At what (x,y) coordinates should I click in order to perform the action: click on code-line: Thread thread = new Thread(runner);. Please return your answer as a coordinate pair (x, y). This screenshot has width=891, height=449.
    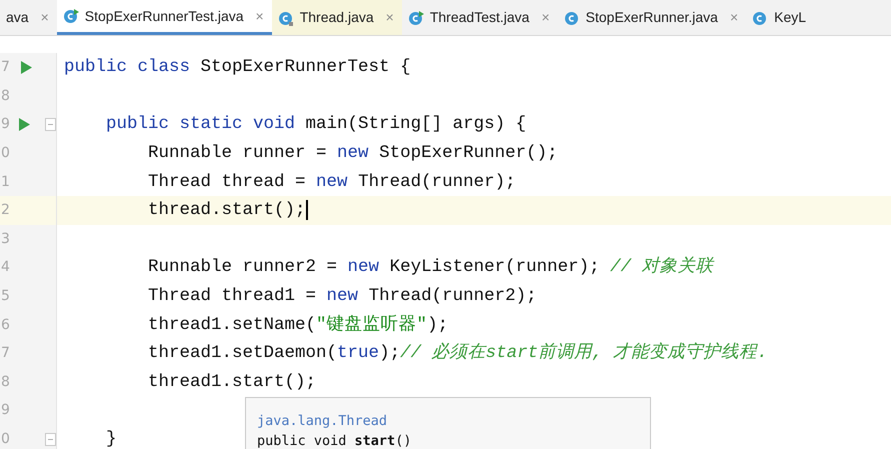
    Looking at the image, I should click on (331, 182).